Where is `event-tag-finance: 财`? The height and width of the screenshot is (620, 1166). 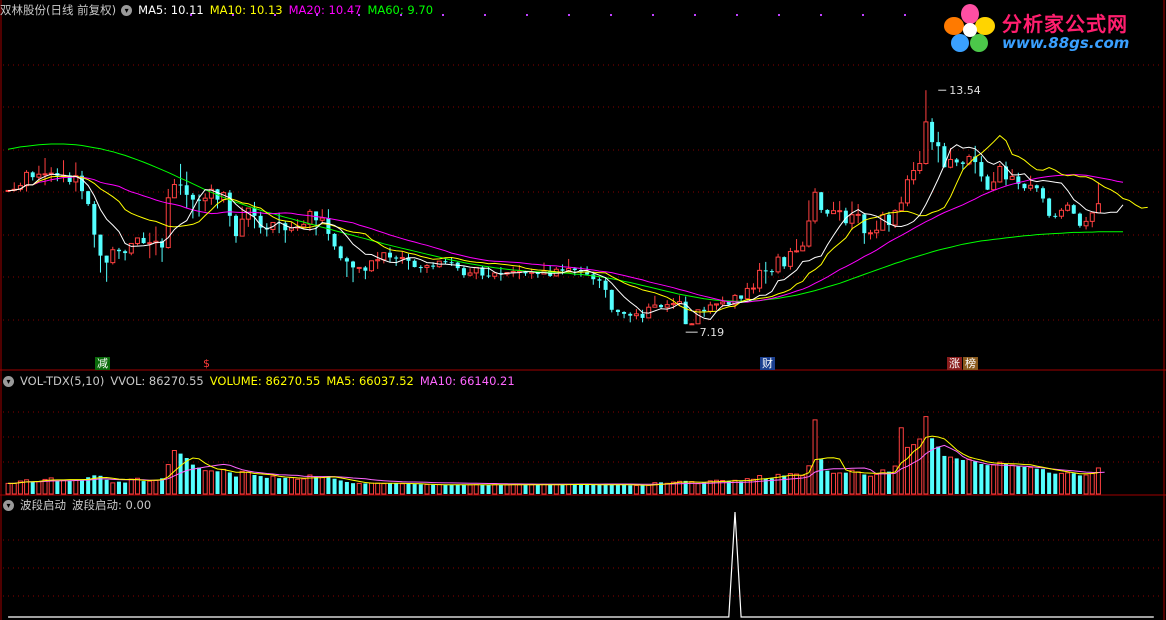
event-tag-finance: 财 is located at coordinates (767, 363).